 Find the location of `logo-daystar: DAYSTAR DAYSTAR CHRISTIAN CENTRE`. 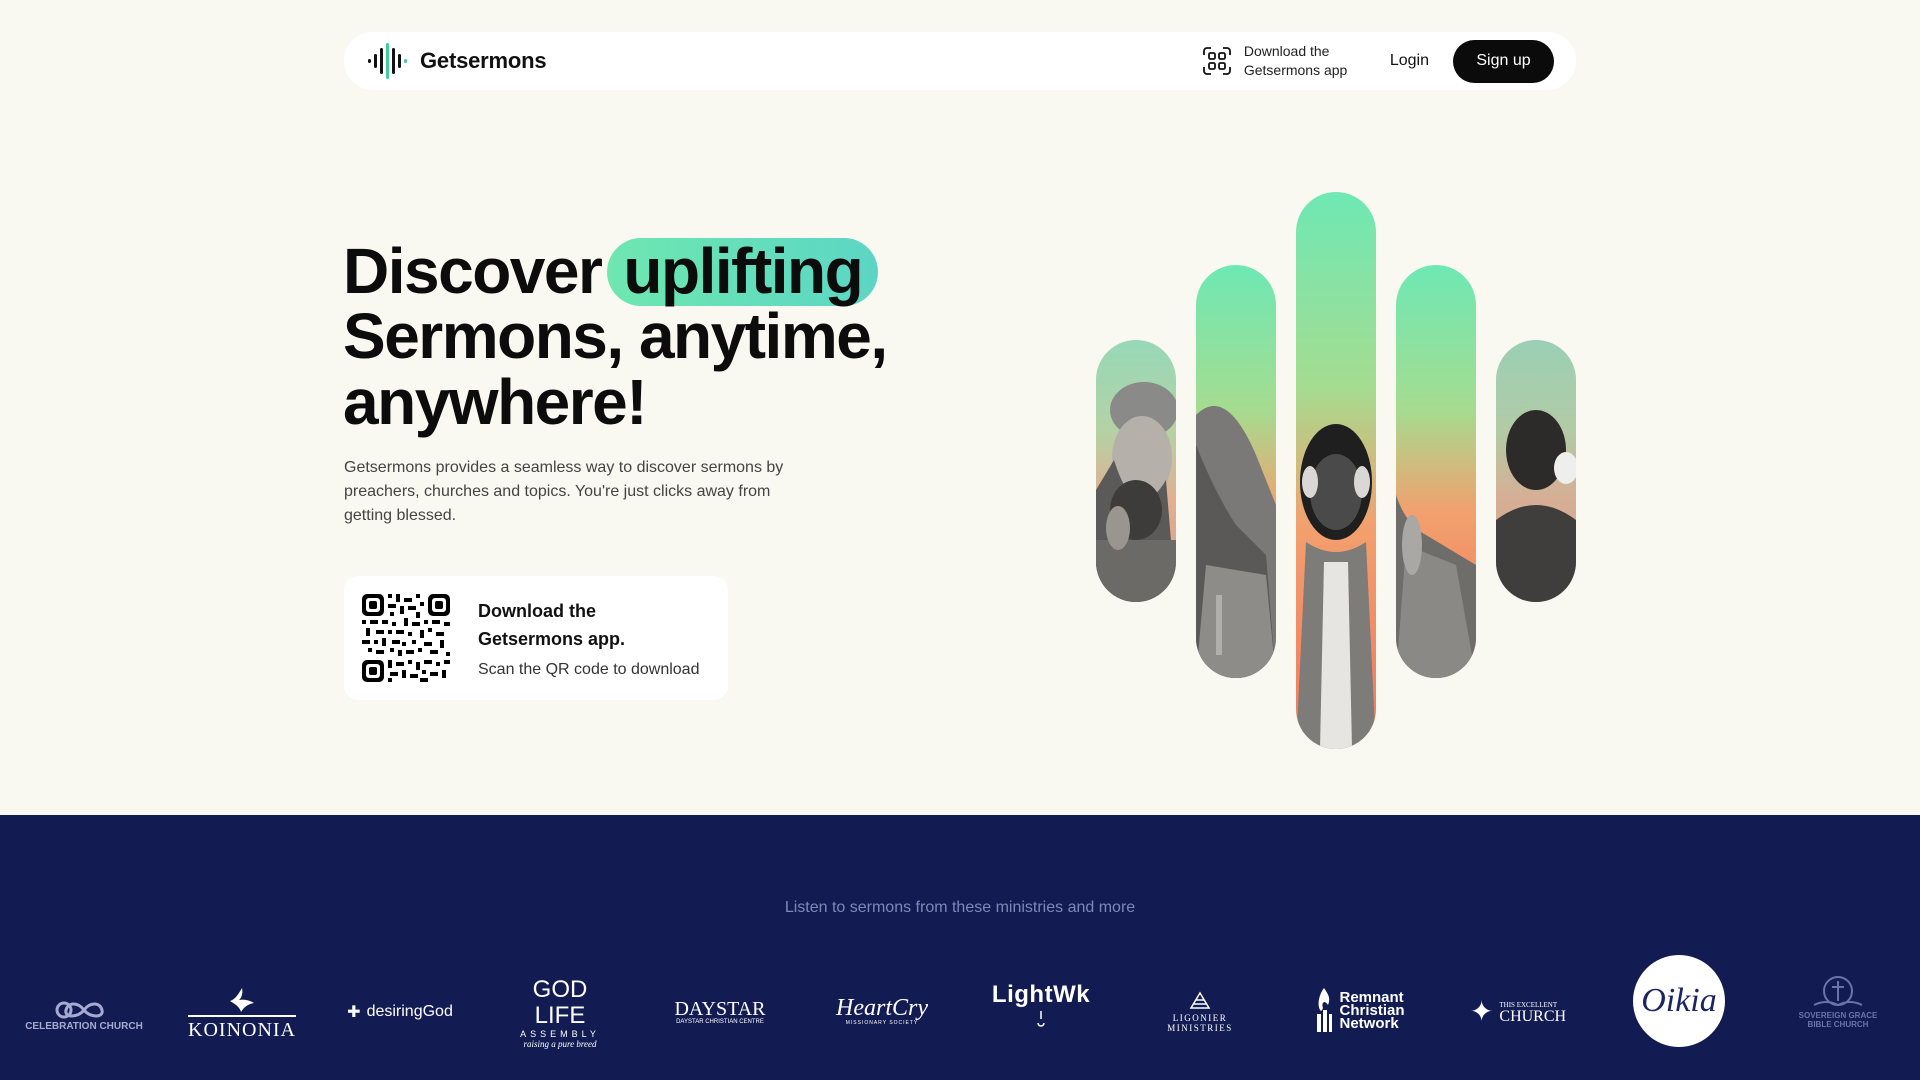

logo-daystar: DAYSTAR DAYSTAR CHRISTIAN CENTRE is located at coordinates (720, 1012).